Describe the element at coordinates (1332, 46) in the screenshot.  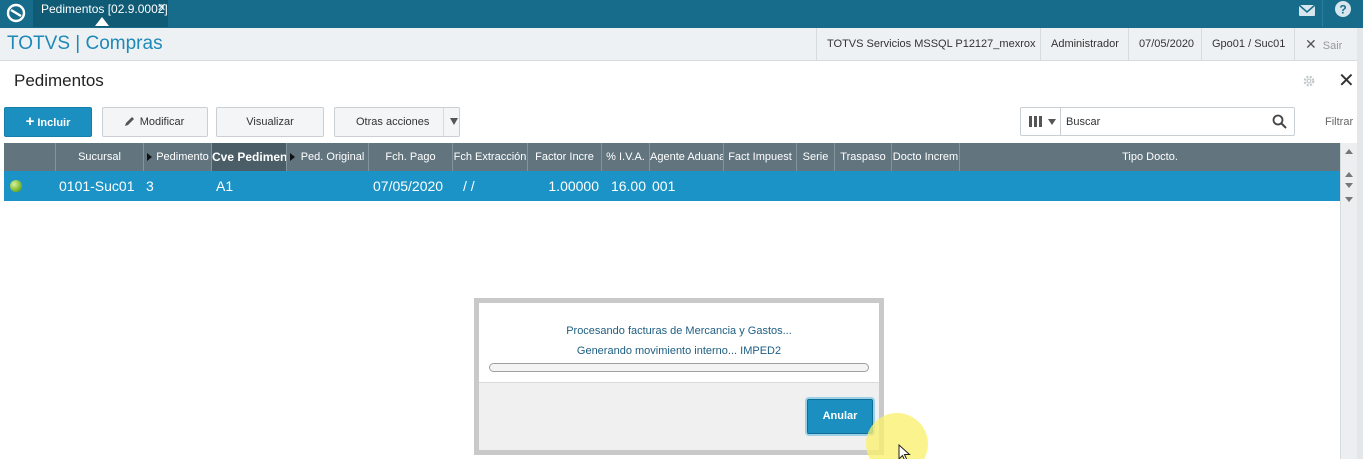
I see `logout-label: Sair` at that location.